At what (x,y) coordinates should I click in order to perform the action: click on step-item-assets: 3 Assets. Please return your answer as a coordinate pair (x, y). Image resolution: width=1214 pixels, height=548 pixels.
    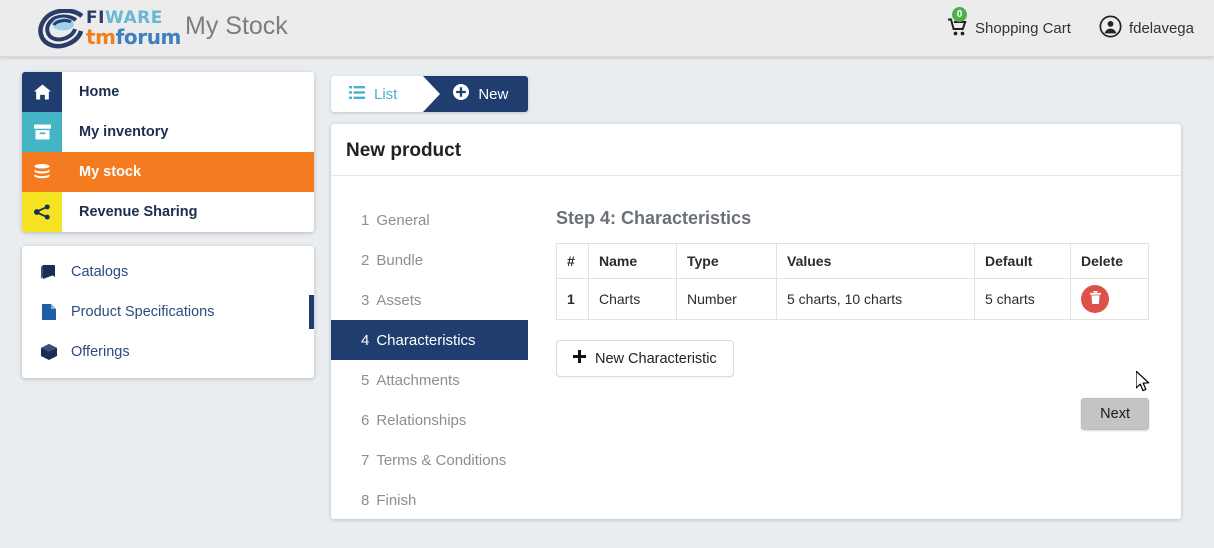
    Looking at the image, I should click on (429, 300).